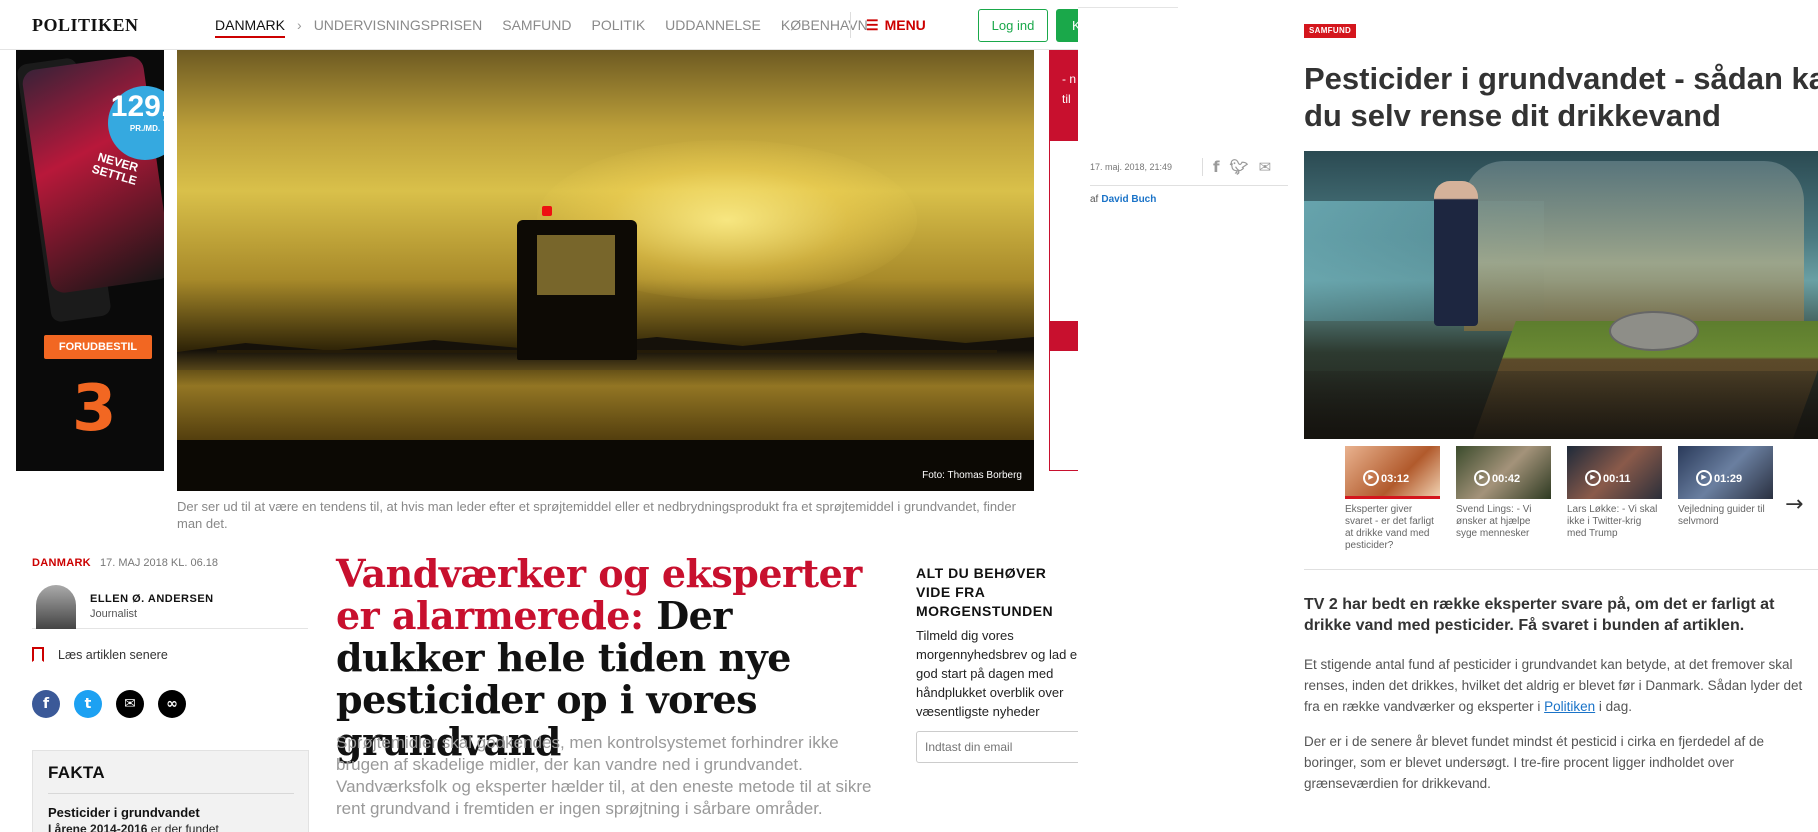  Describe the element at coordinates (872, 25) in the screenshot. I see `hamburger-icon: ☰` at that location.